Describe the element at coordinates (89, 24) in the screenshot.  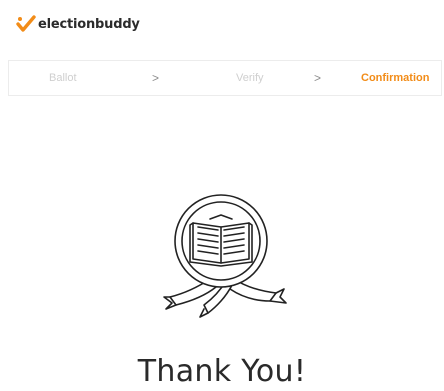
I see `brand-name: electionbuddy` at that location.